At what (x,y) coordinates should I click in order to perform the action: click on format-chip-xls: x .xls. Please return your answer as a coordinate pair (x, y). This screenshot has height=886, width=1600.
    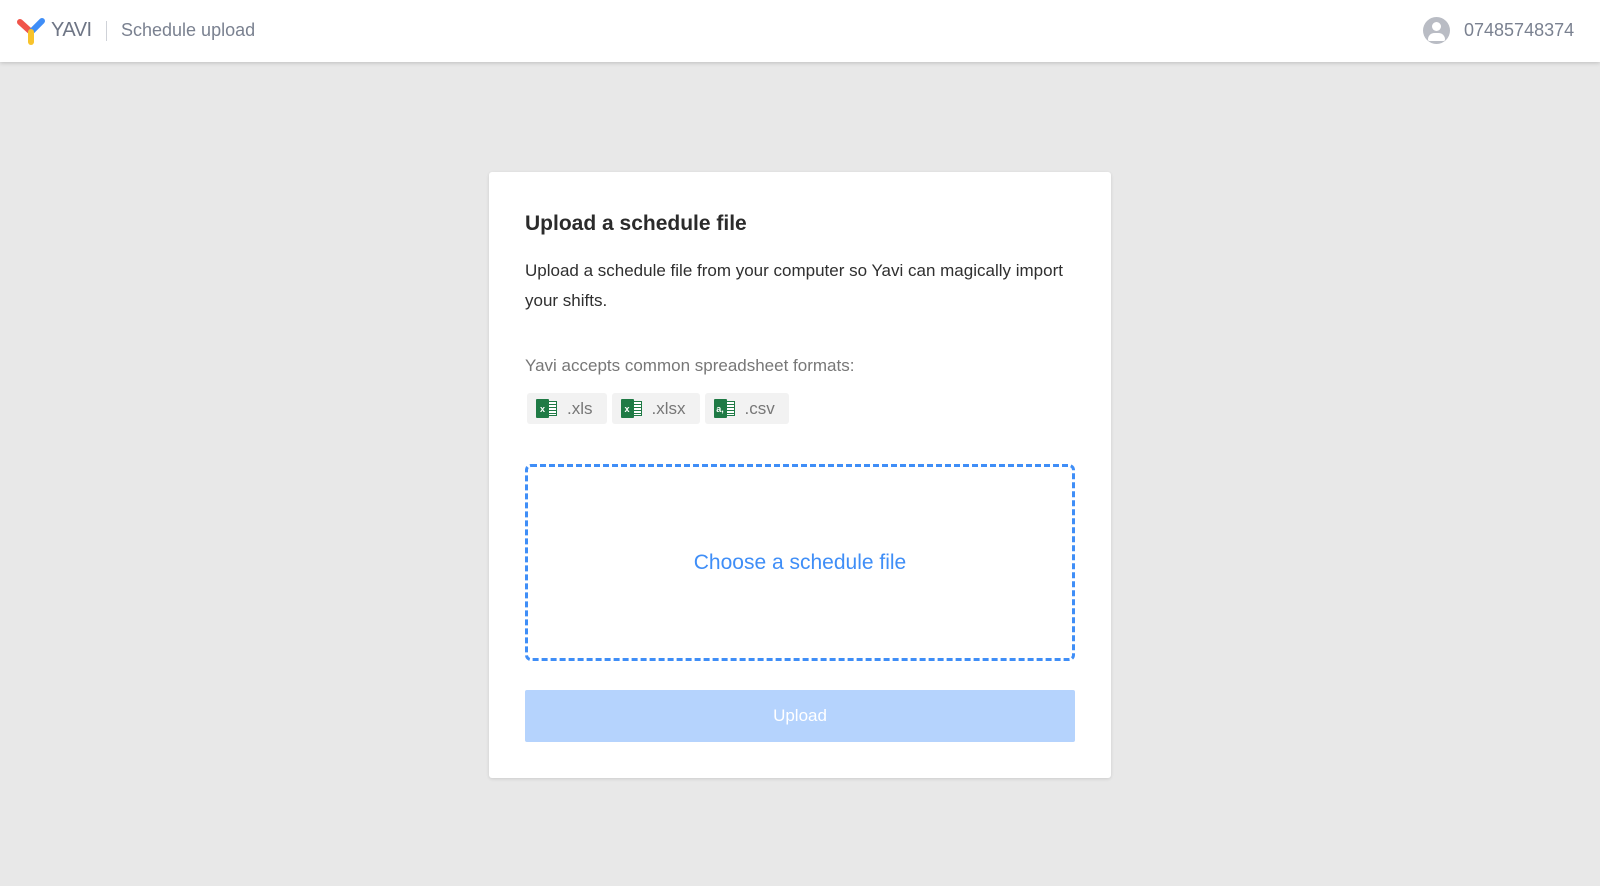
    Looking at the image, I should click on (567, 408).